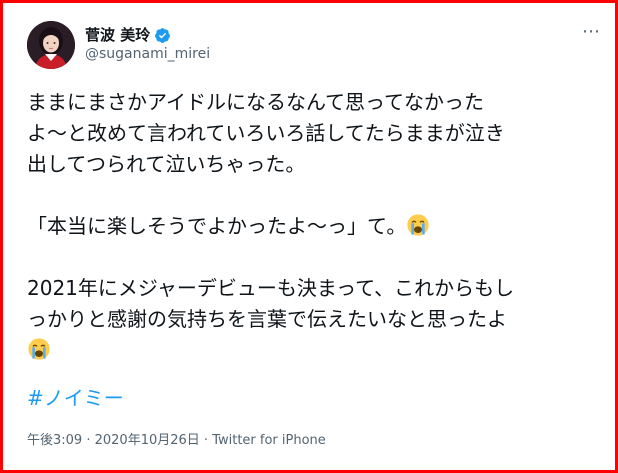 This screenshot has width=618, height=473. I want to click on user-names: 菅波 美玲 @suganami_mirei, so click(147, 45).